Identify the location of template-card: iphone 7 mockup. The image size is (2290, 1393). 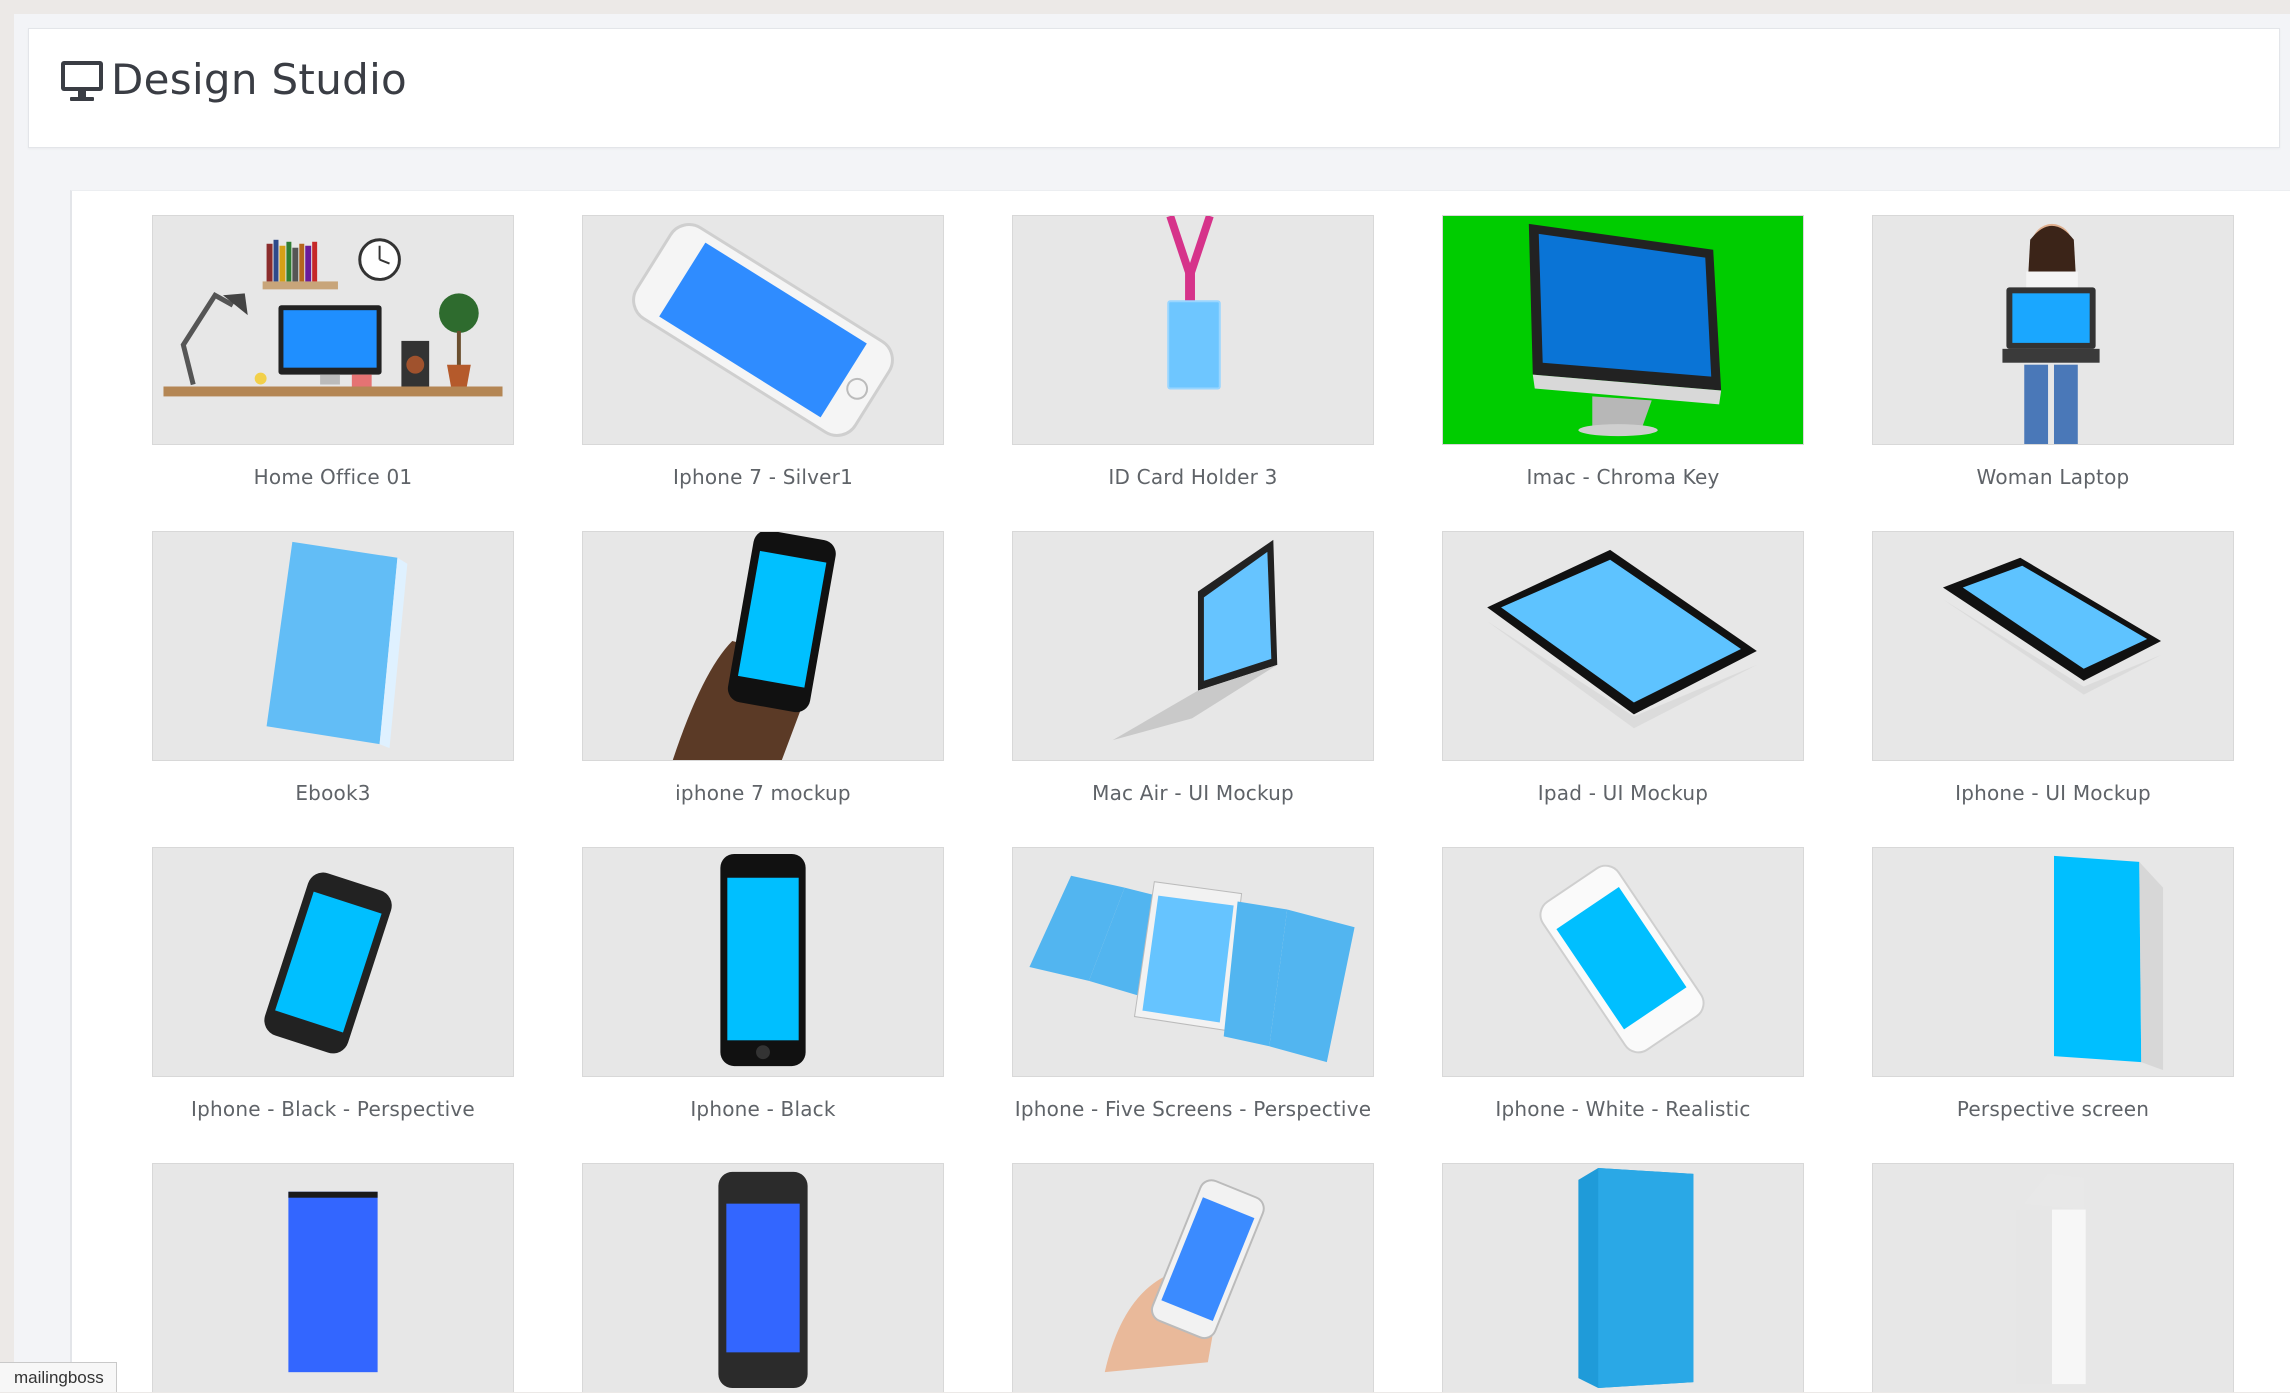
(763, 668).